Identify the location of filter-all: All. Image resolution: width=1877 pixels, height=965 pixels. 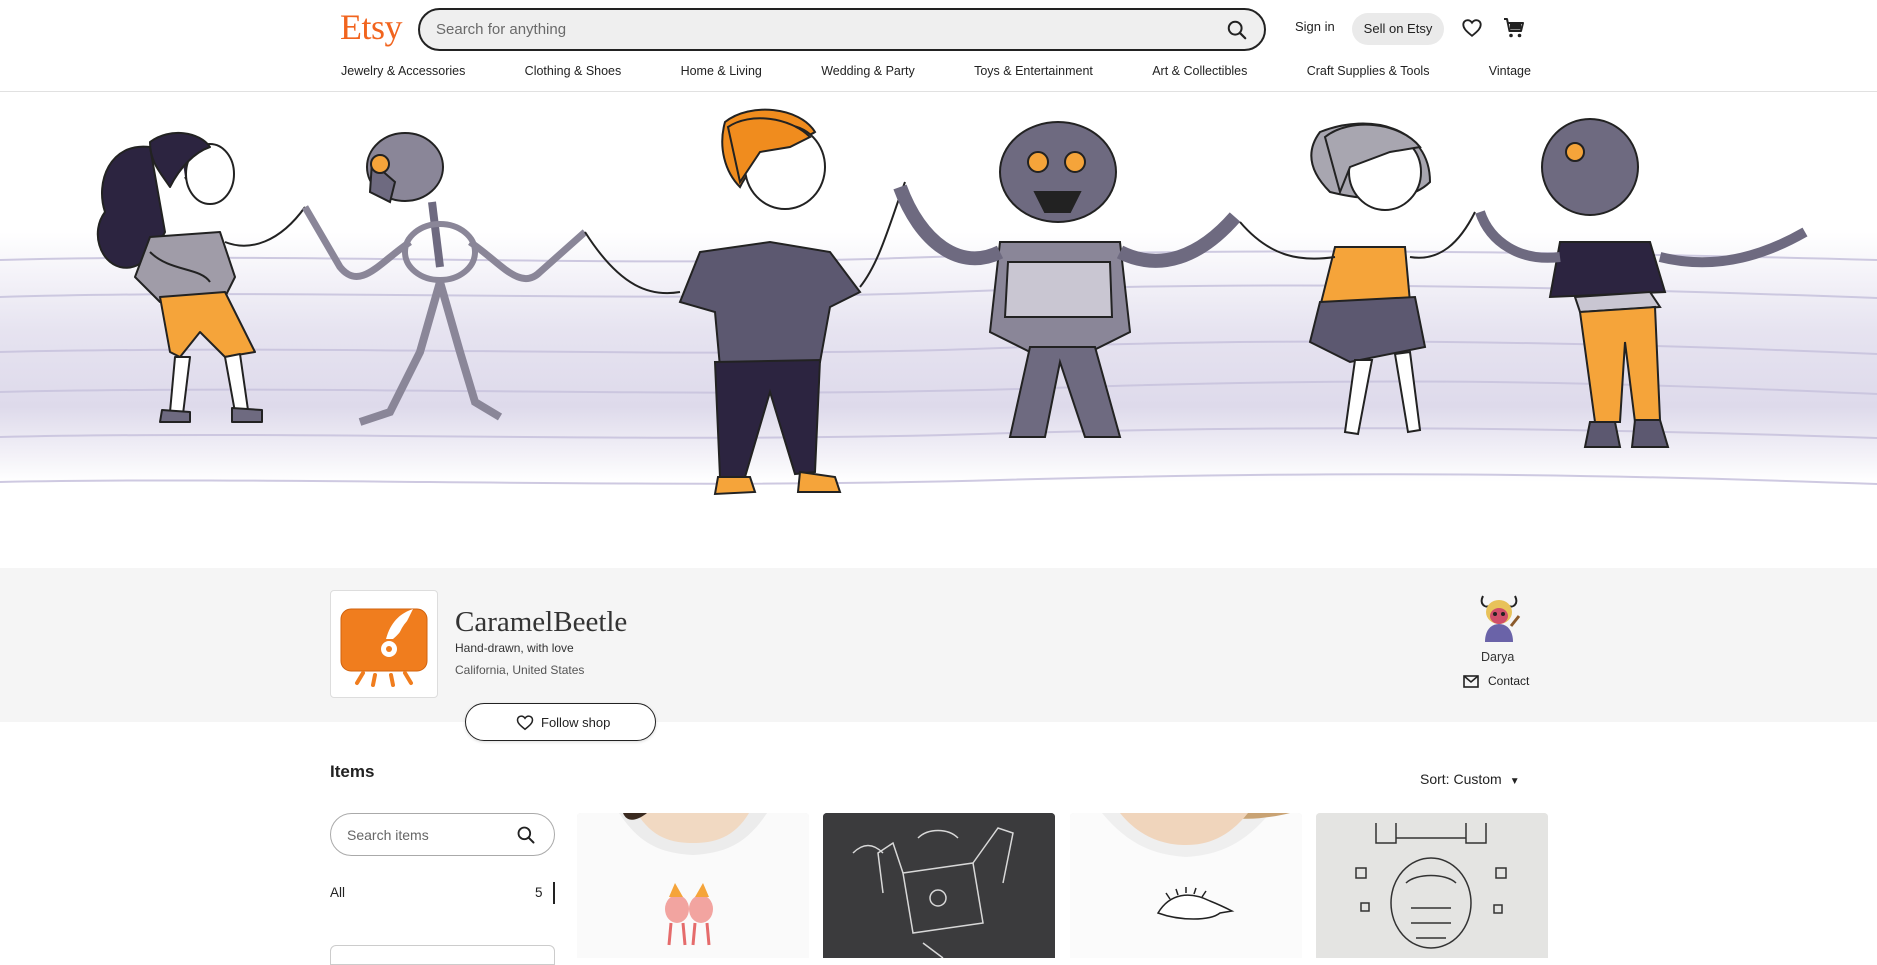
(337, 892).